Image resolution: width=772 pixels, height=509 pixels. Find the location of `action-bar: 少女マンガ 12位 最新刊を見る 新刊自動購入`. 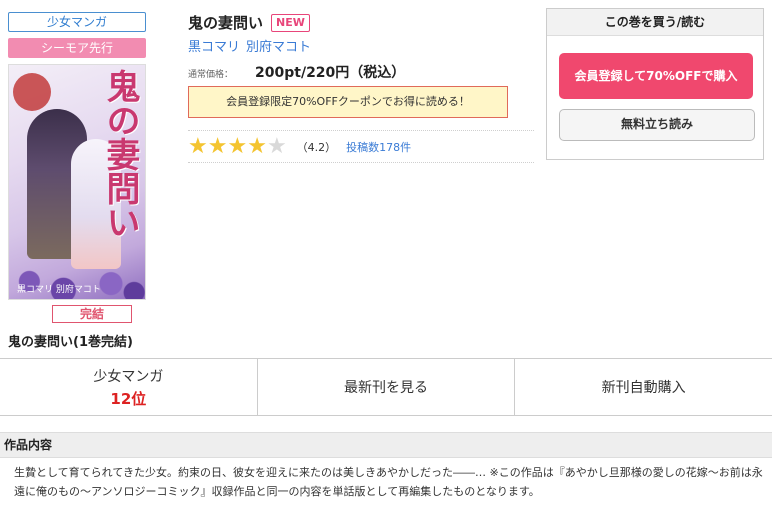

action-bar: 少女マンガ 12位 最新刊を見る 新刊自動購入 is located at coordinates (386, 387).